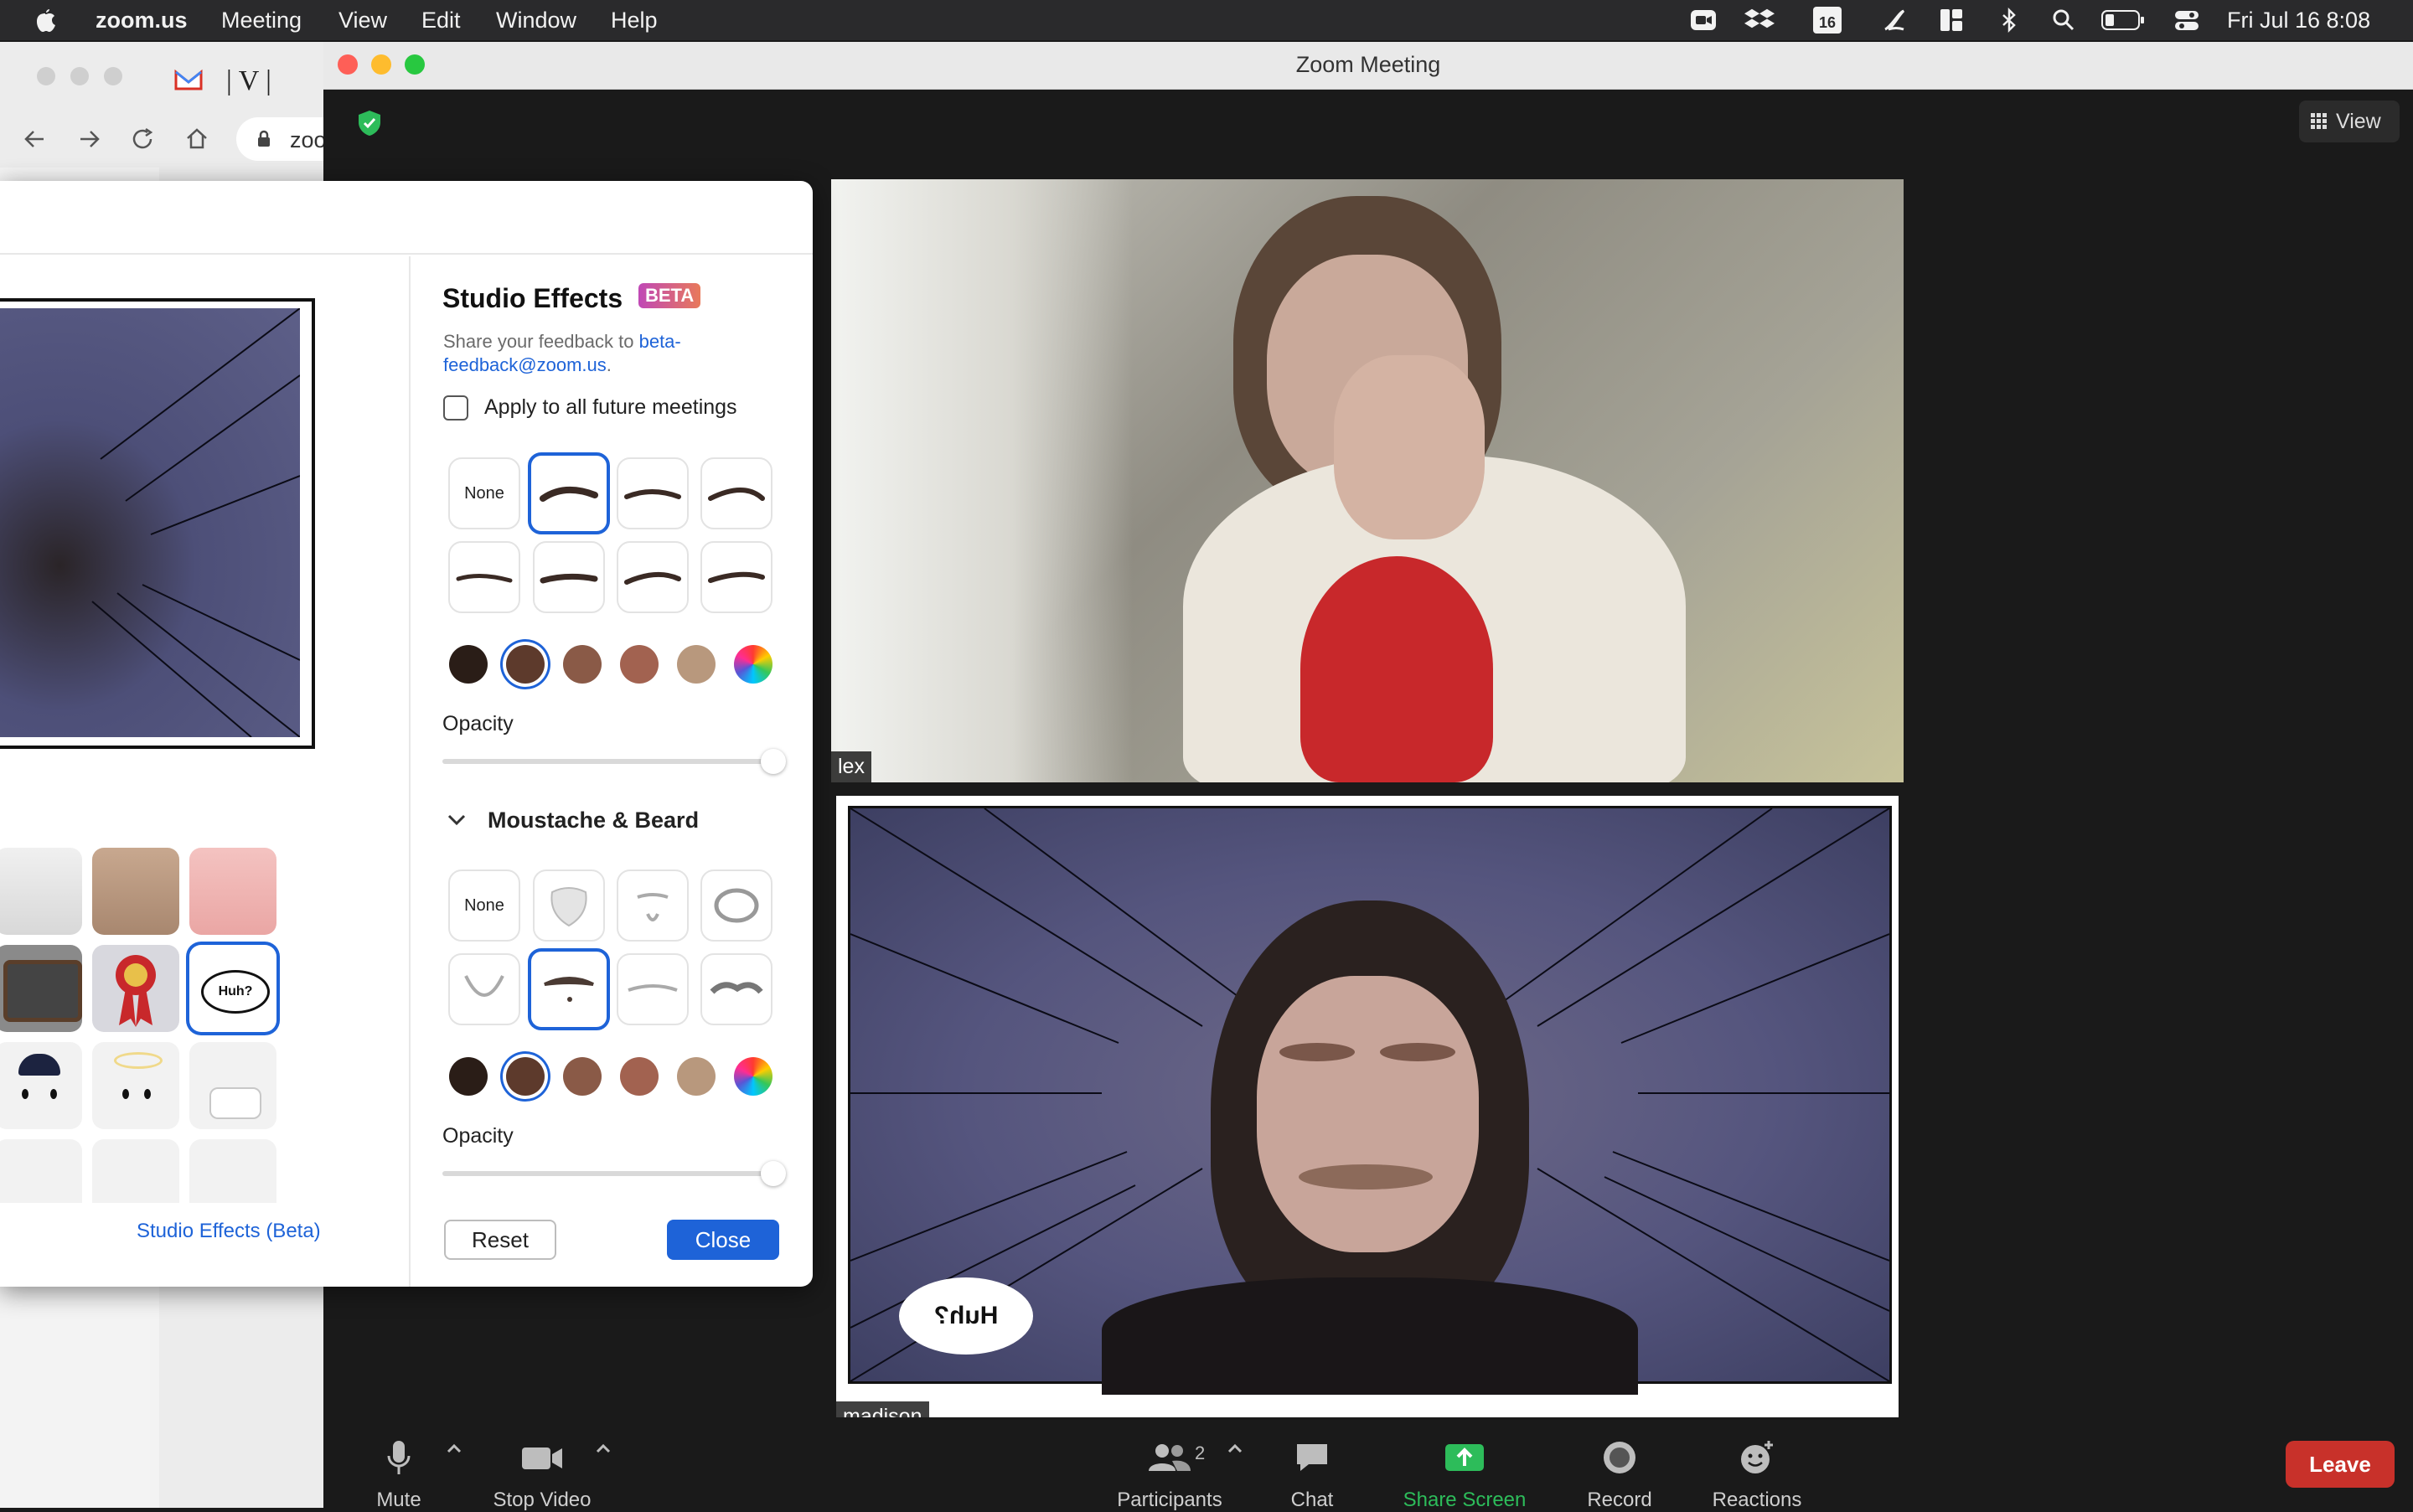  Describe the element at coordinates (1465, 1475) in the screenshot. I see `share-screen-button: Share Screen` at that location.